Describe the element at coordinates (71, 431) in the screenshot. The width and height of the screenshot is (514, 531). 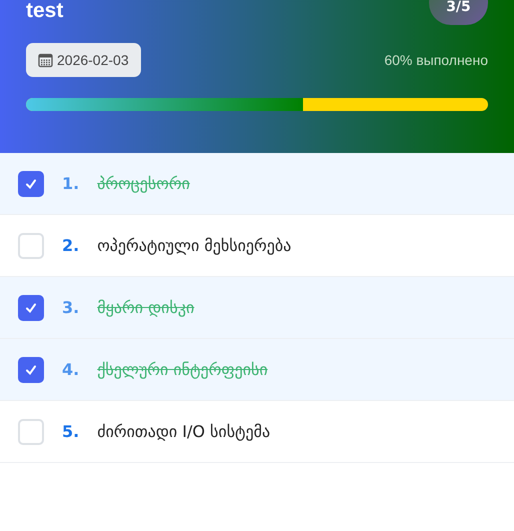
I see `task-number: 5.` at that location.